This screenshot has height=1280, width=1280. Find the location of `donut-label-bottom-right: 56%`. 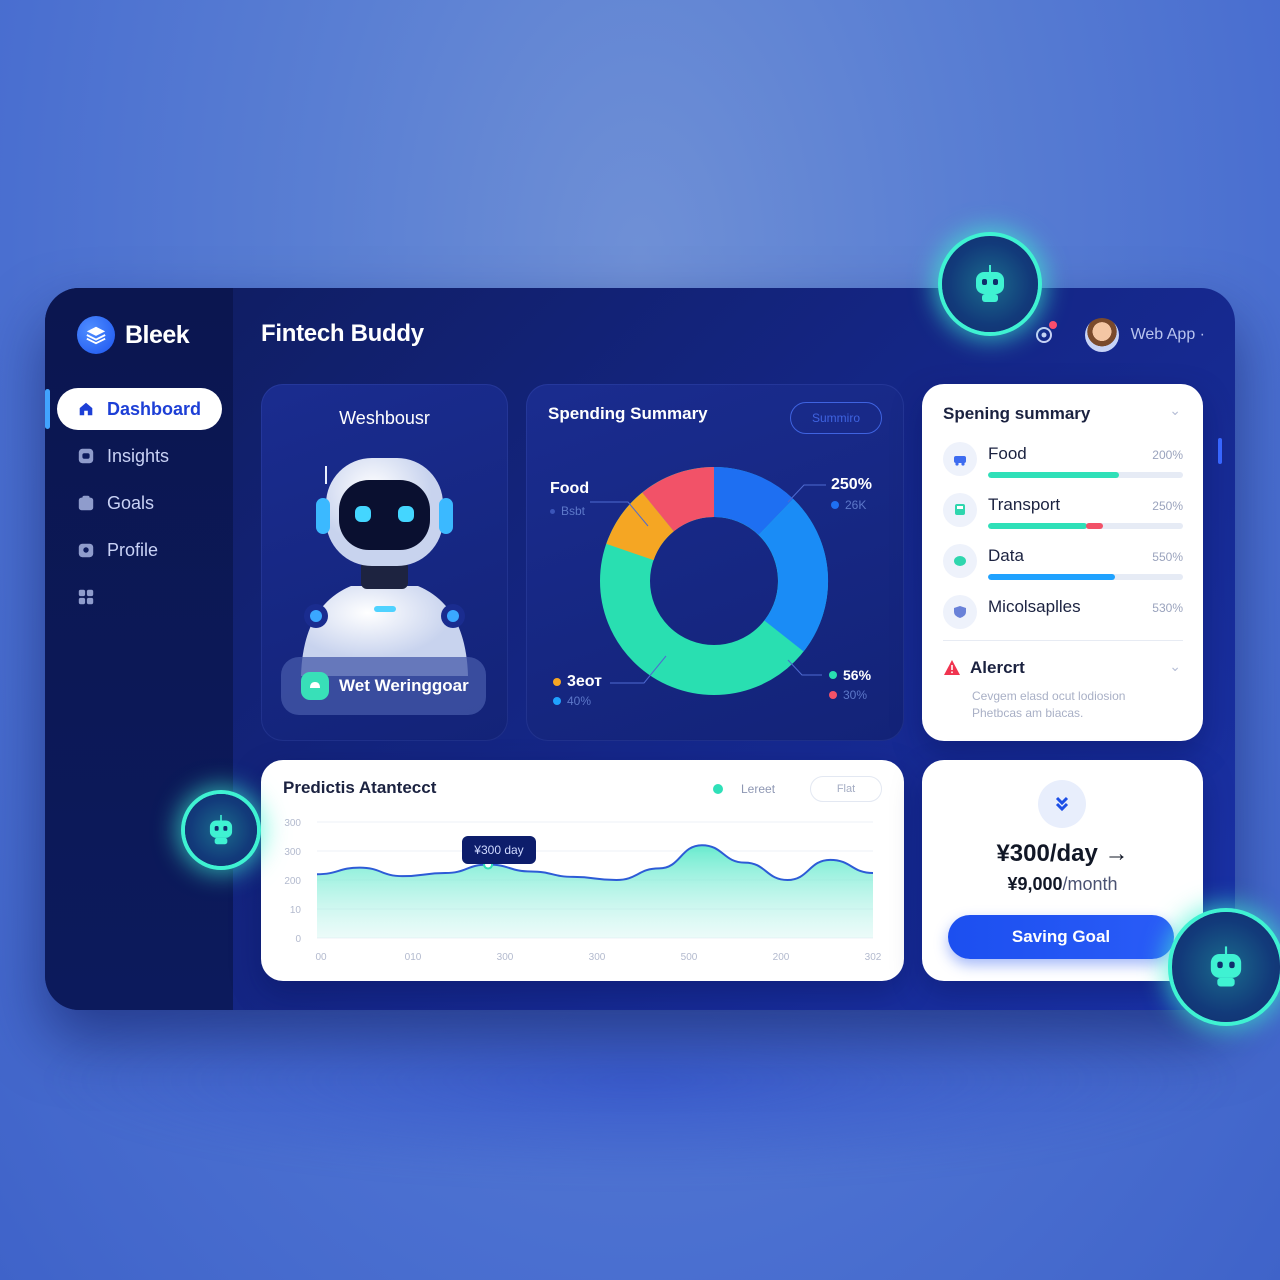

donut-label-bottom-right: 56% is located at coordinates (850, 675).